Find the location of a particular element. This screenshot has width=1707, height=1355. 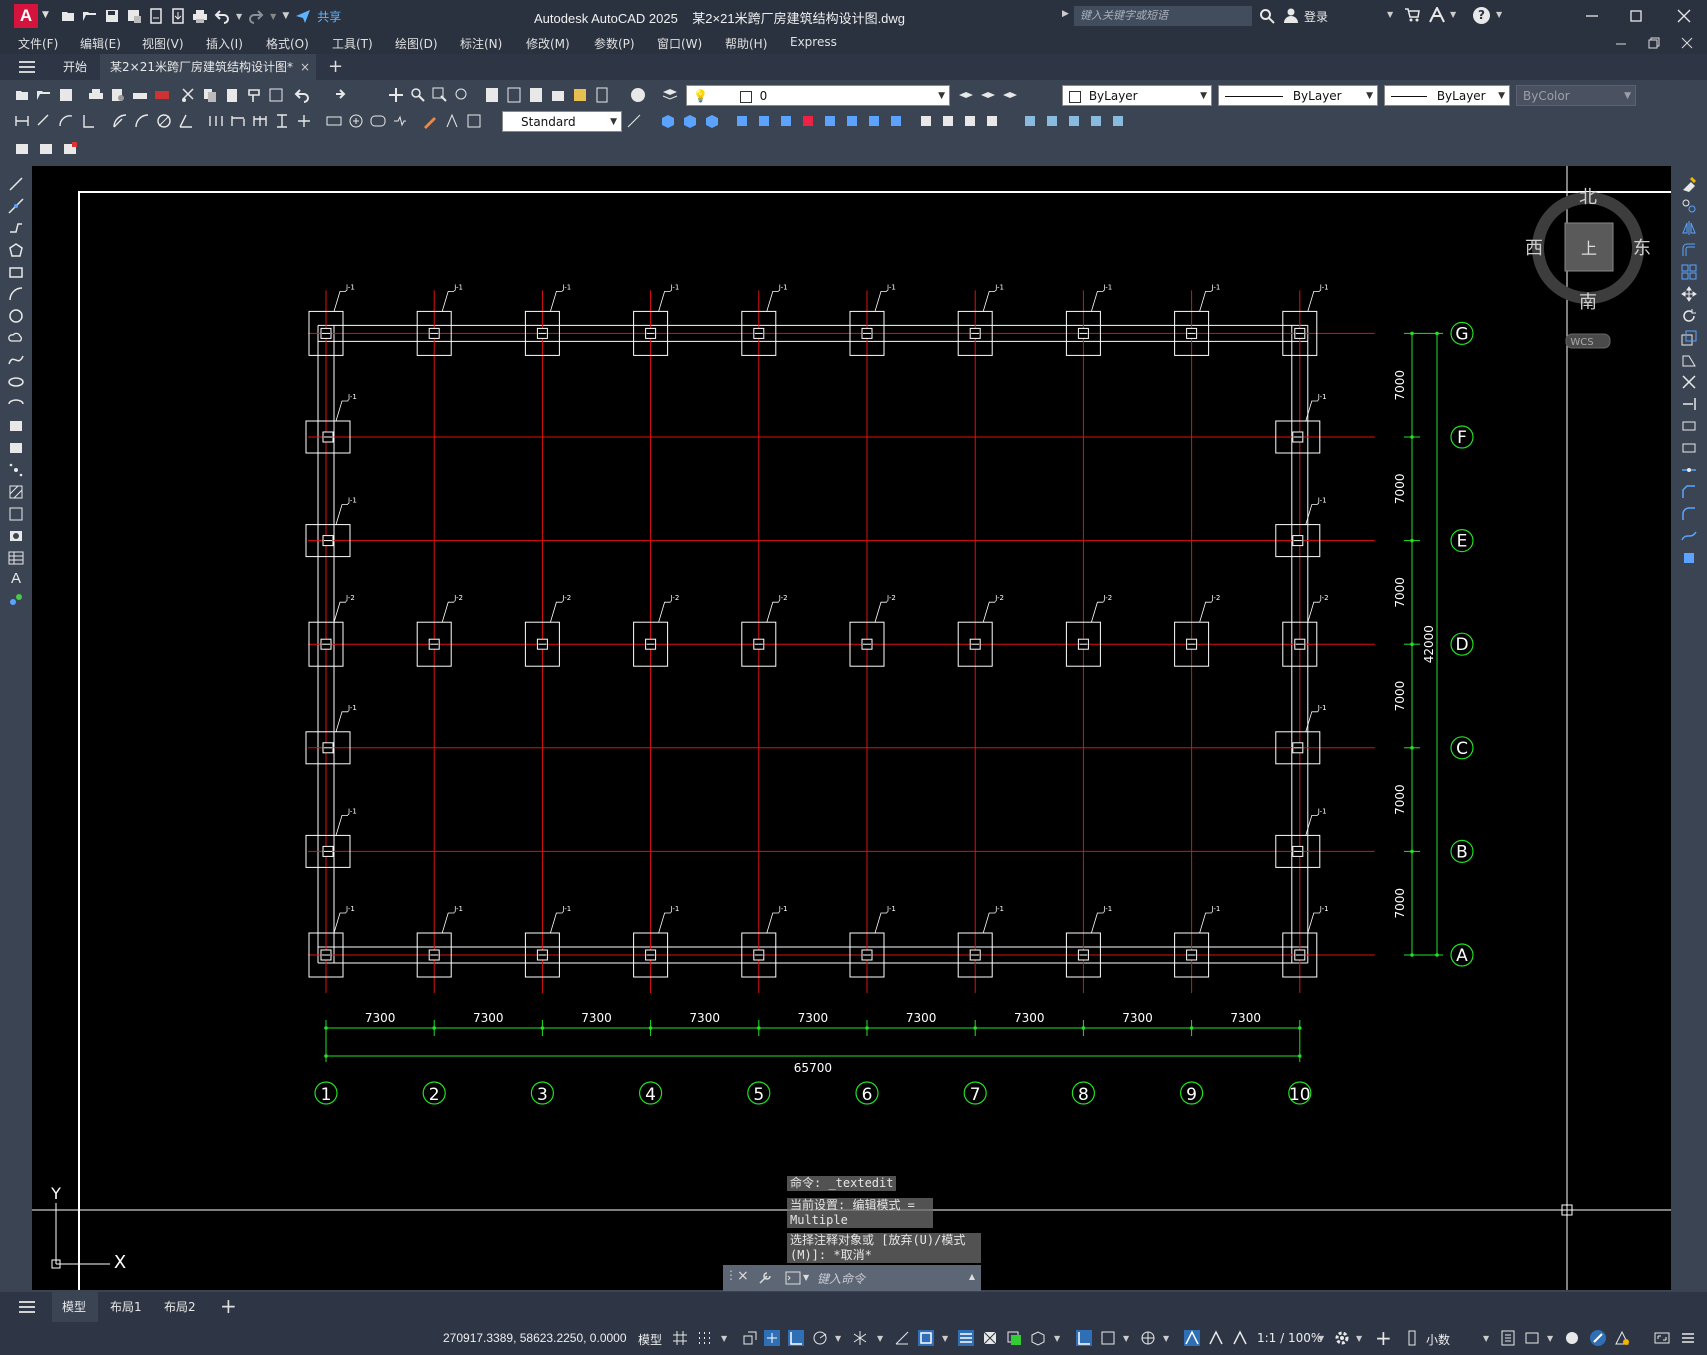

viewcube: 上 北 南 东 西 WCS is located at coordinates (1588, 268).